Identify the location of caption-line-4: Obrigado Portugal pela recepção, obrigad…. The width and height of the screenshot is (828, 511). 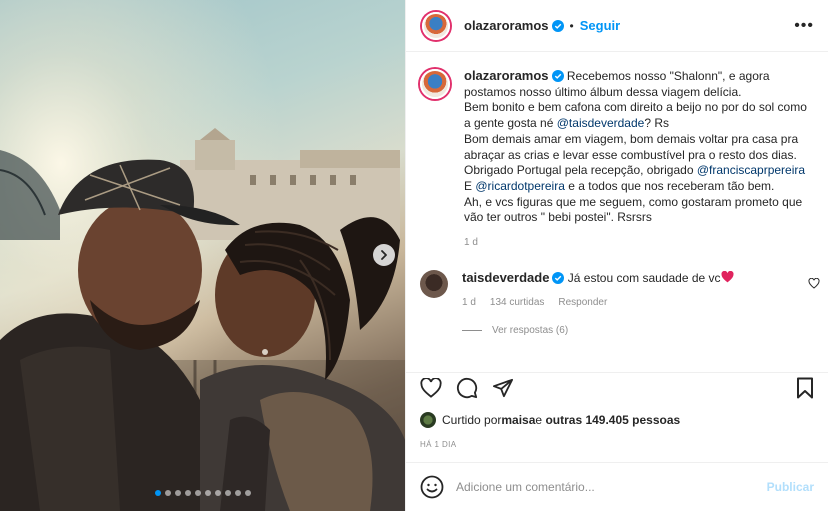
(580, 170).